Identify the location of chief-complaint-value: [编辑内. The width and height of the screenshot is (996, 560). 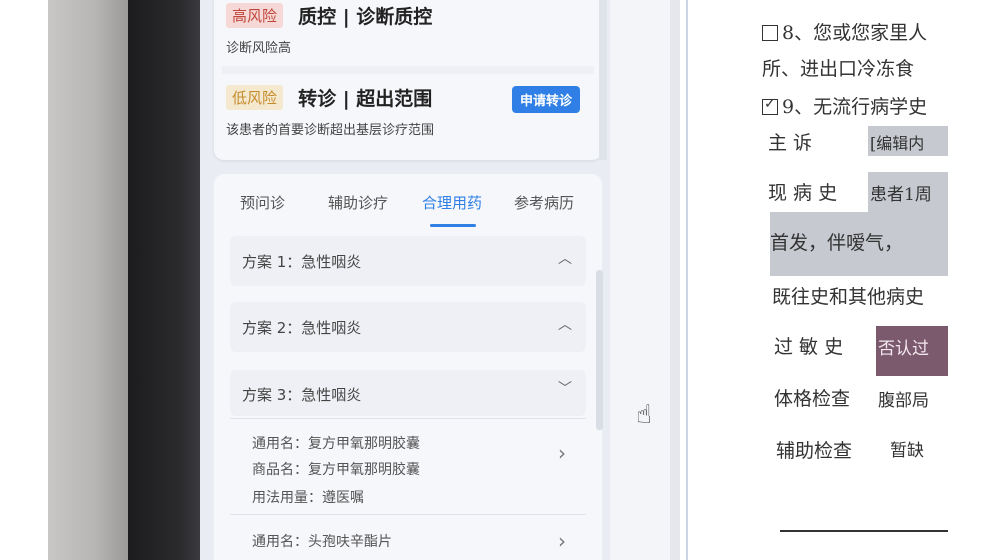
(897, 142).